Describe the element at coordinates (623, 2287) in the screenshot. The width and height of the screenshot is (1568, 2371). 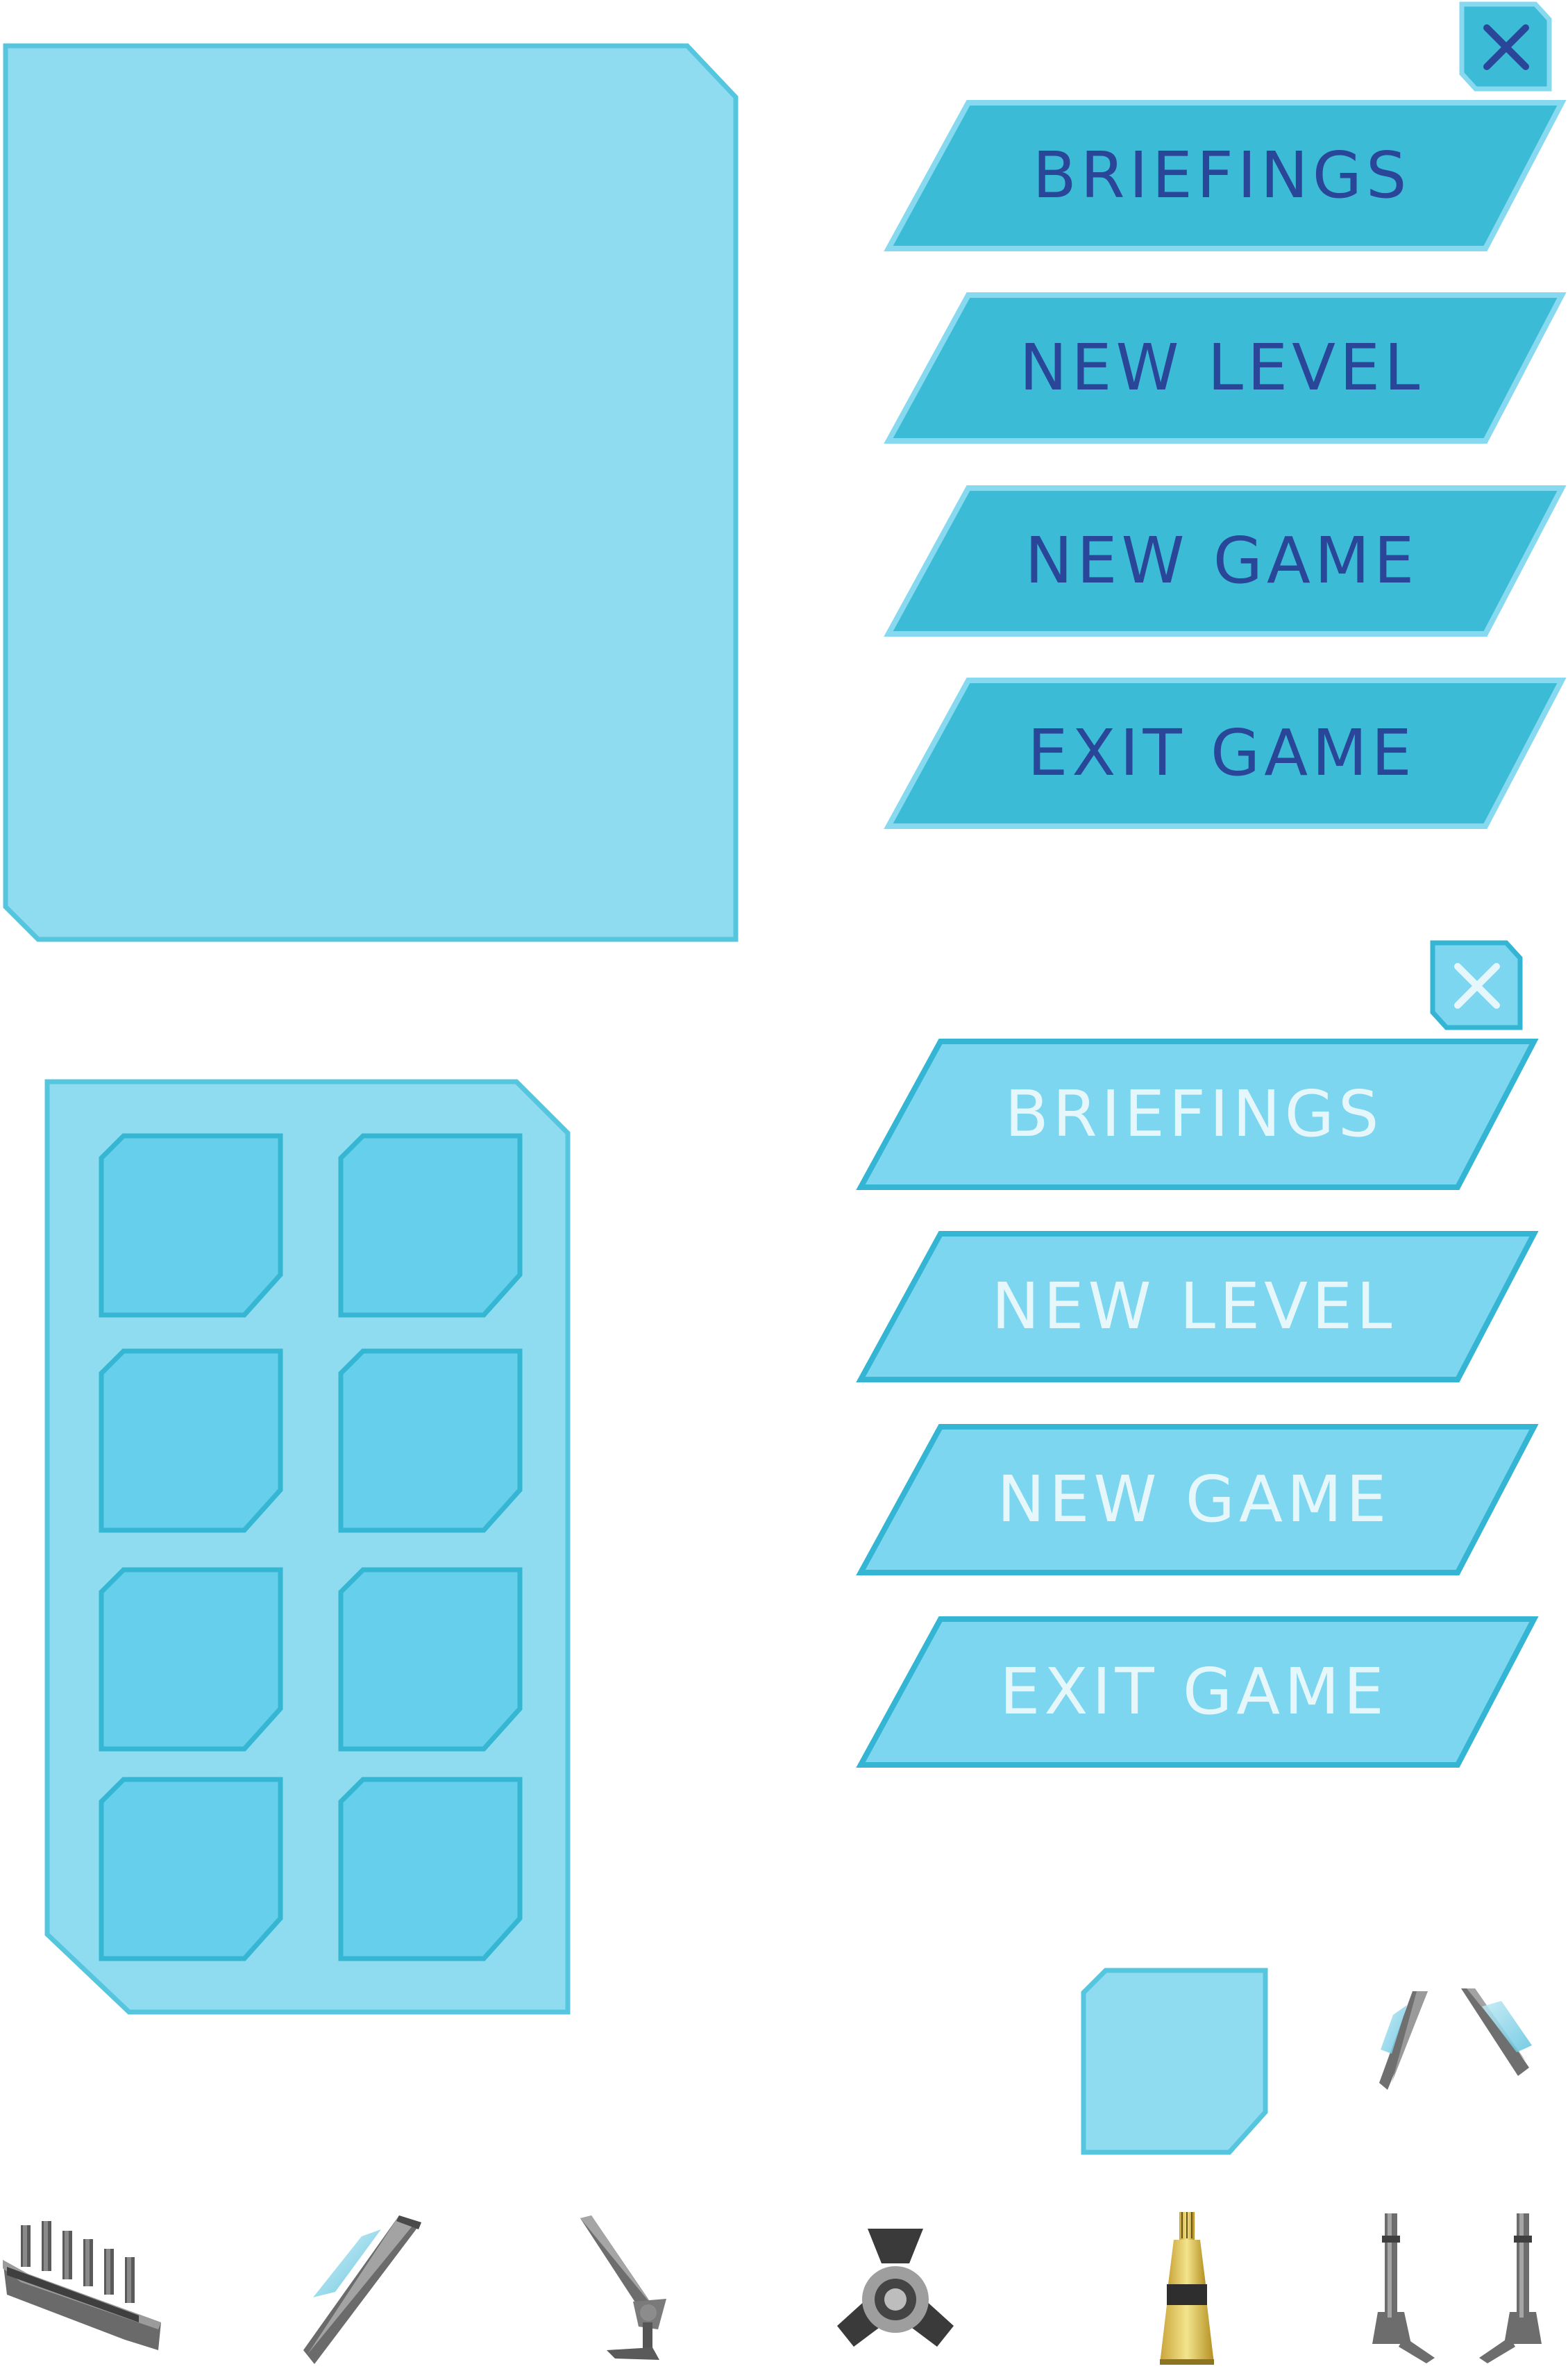
I see `cannon-turret-icon` at that location.